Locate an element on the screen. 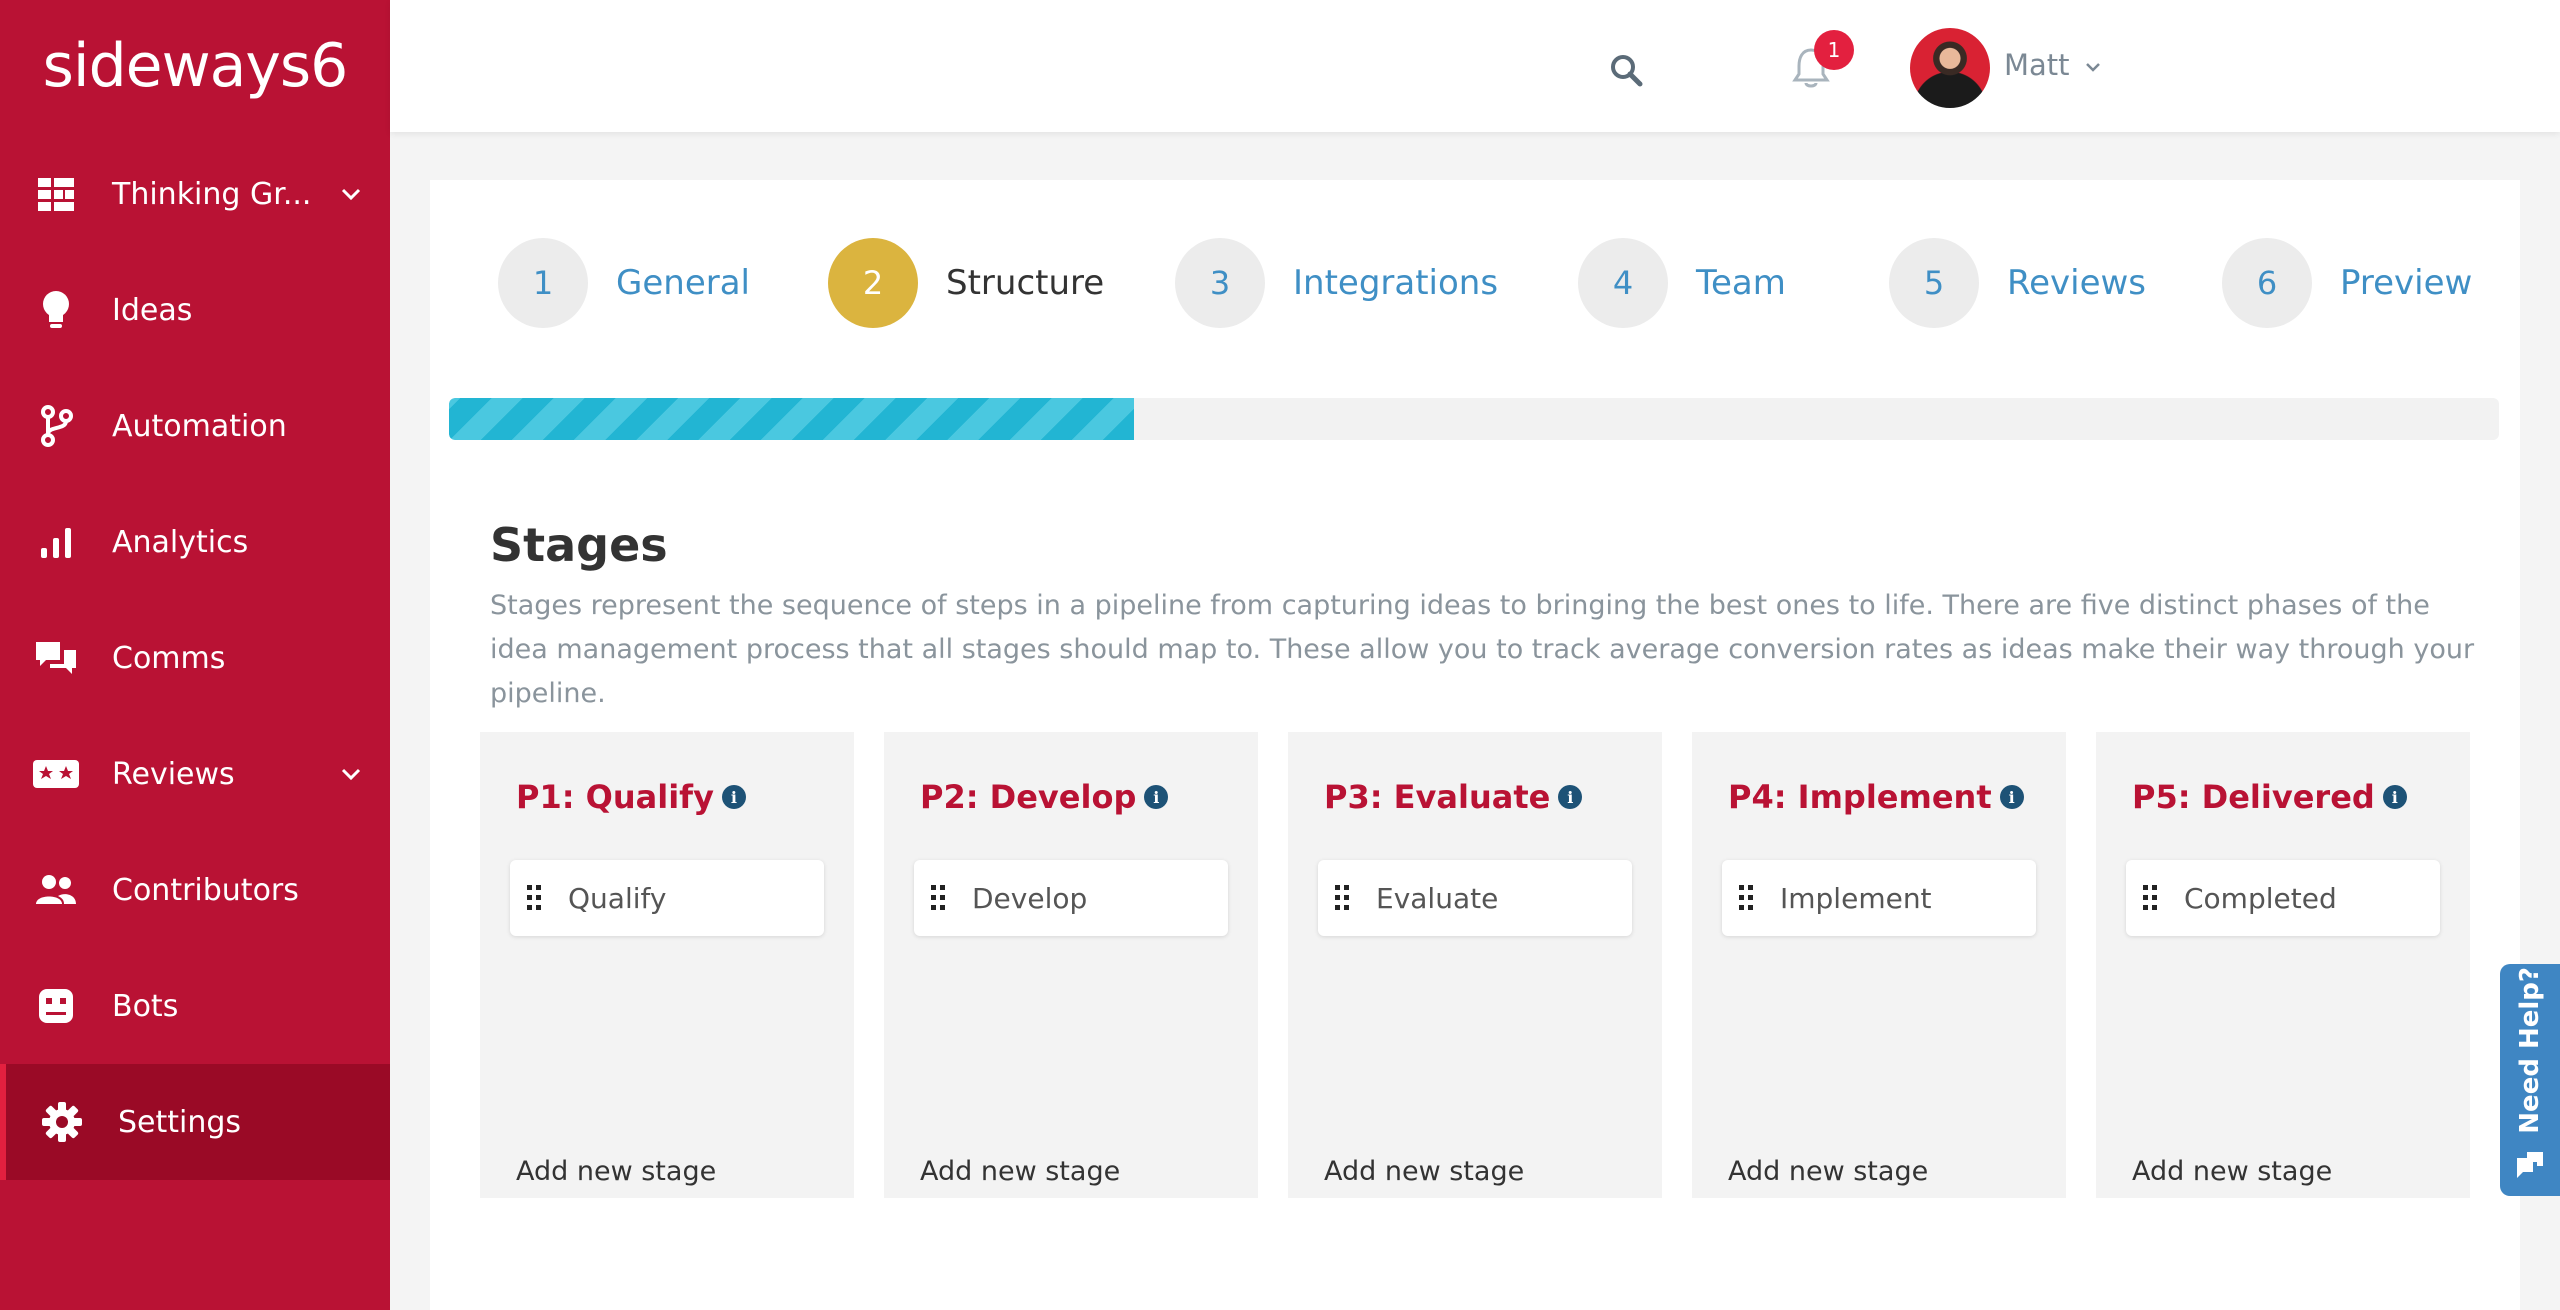  sidebar-item-label: Comms is located at coordinates (169, 658).